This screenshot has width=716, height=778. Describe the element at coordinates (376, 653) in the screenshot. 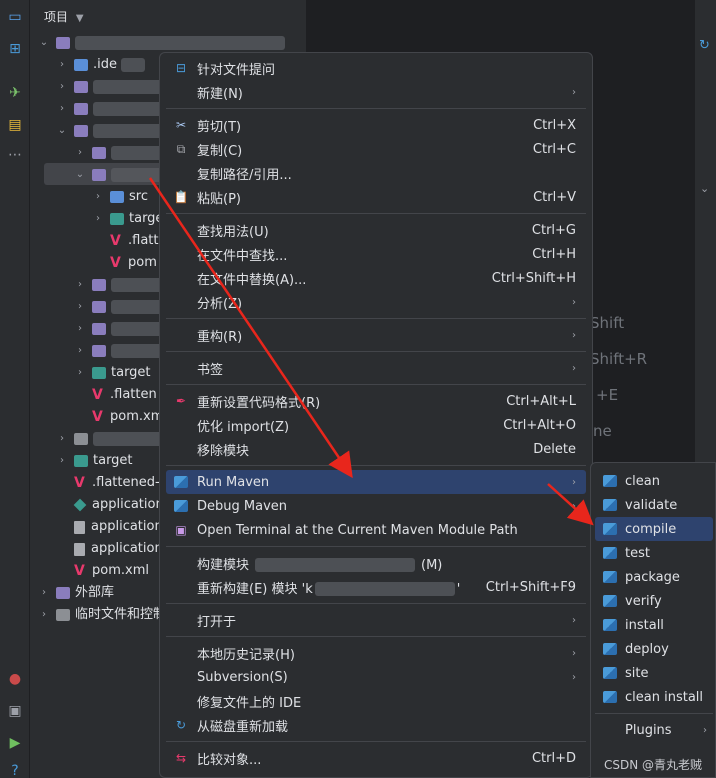

I see `menu-item-local-history: 本地历史记录(H) ›` at that location.